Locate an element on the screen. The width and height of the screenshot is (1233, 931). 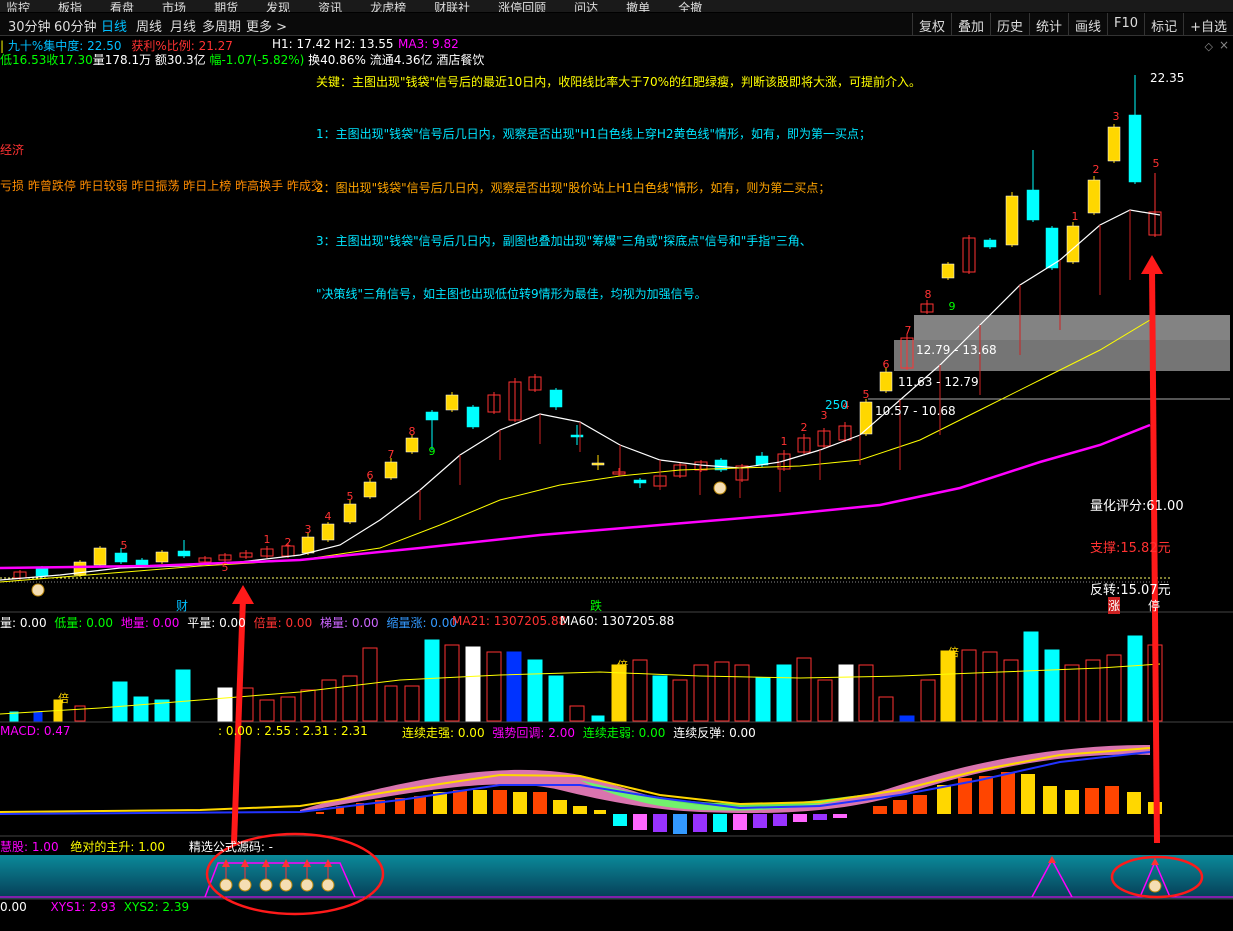
signal-item: 慧股: 1.00 is located at coordinates (29, 847).